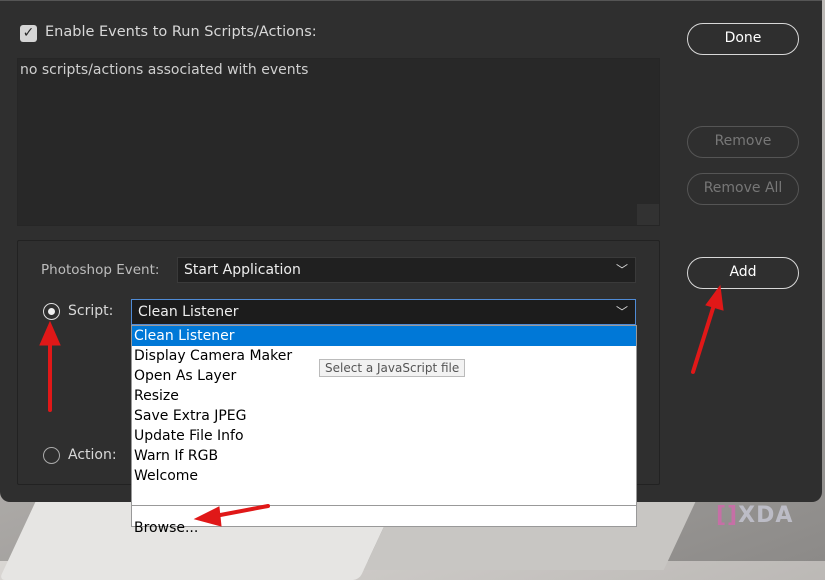  I want to click on photoshop-event-value: Start Application, so click(242, 270).